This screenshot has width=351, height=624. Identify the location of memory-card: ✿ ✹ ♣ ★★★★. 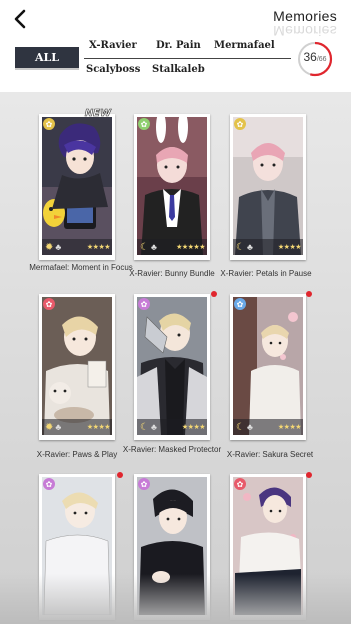
(77, 367).